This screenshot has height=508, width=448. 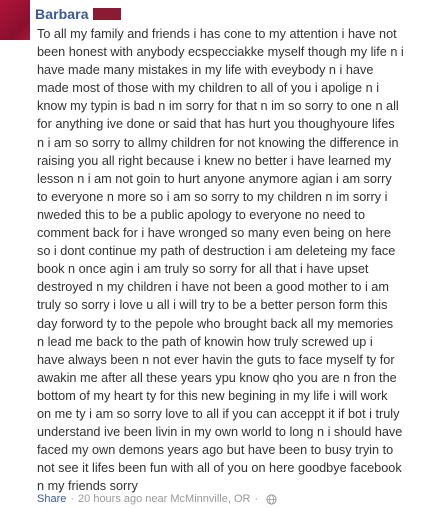 I want to click on share-button: Share, so click(x=51, y=499).